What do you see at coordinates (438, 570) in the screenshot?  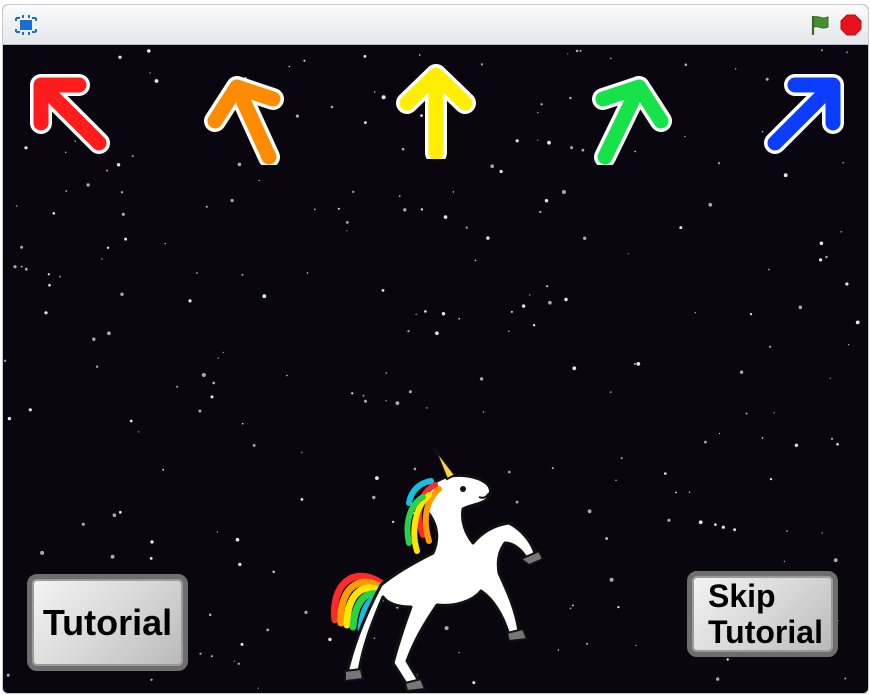 I see `unicorn-sprite` at bounding box center [438, 570].